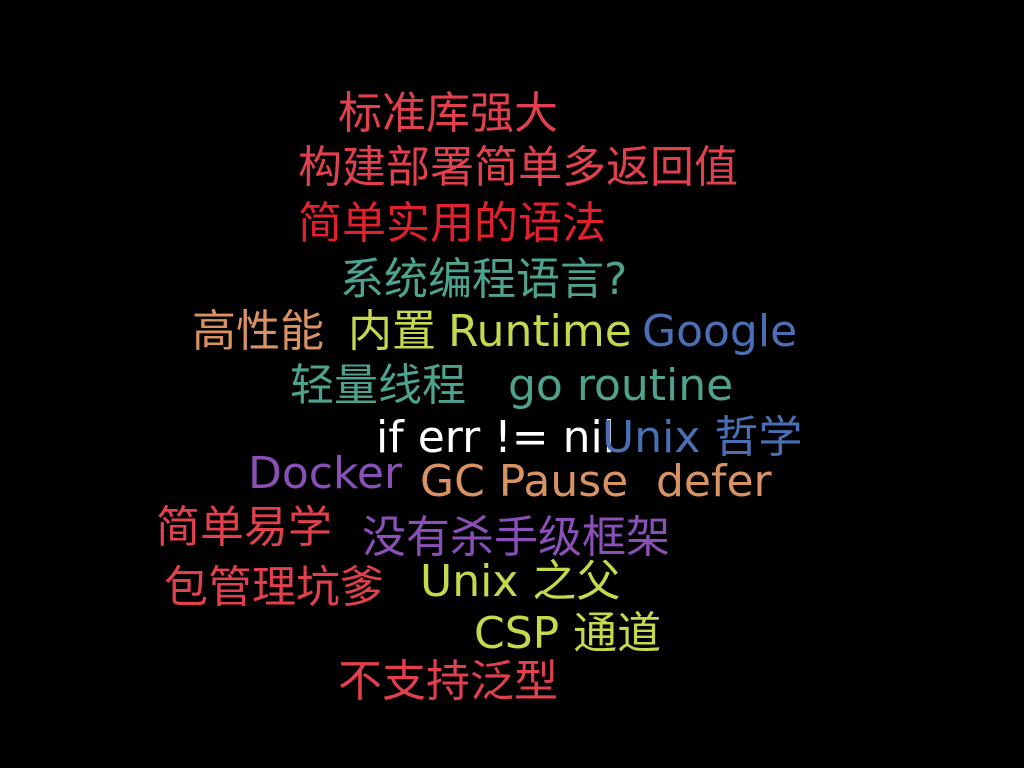  What do you see at coordinates (325, 473) in the screenshot?
I see `word-docker: Docker` at bounding box center [325, 473].